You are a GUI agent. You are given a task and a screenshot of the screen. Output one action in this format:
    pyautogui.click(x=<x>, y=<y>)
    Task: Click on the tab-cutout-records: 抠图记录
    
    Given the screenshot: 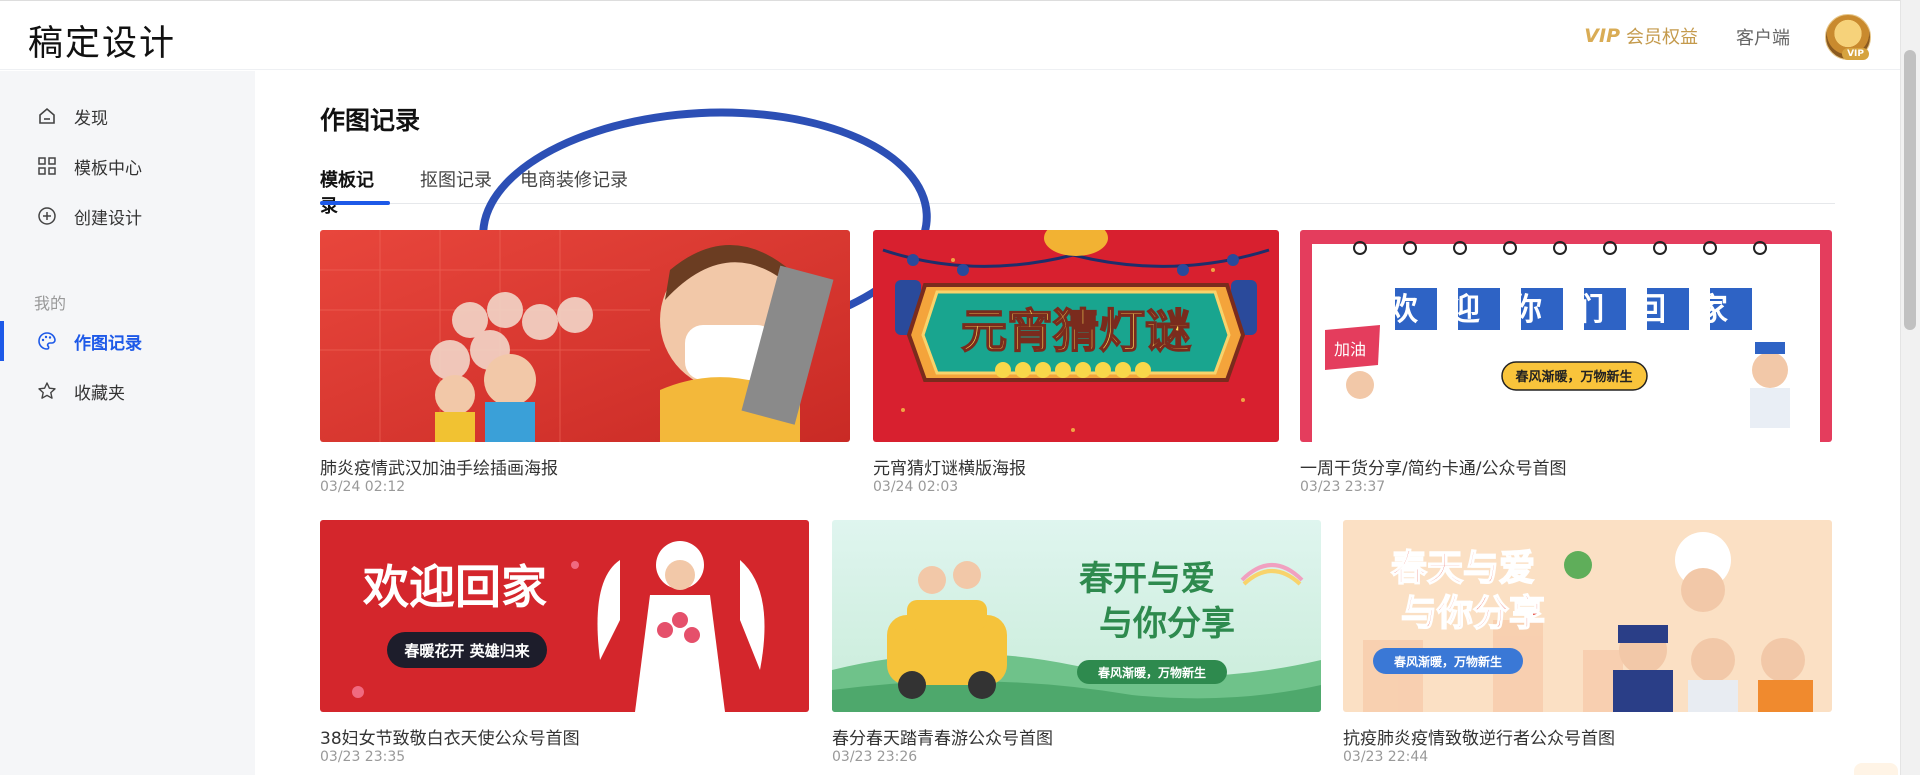 What is the action you would take?
    pyautogui.click(x=456, y=185)
    